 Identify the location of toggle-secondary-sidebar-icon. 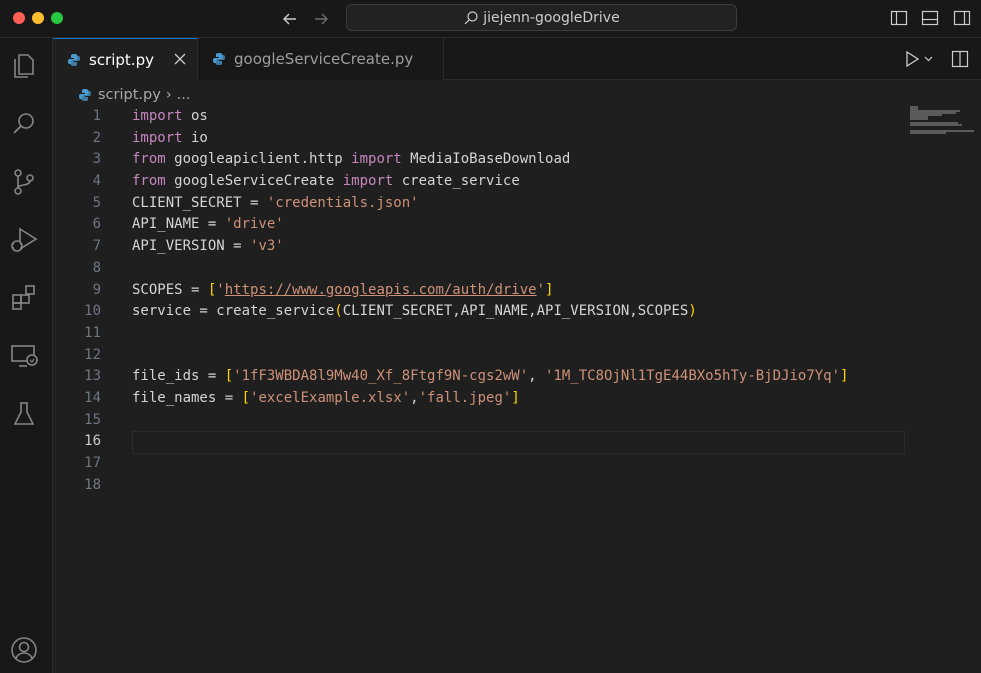
(962, 18).